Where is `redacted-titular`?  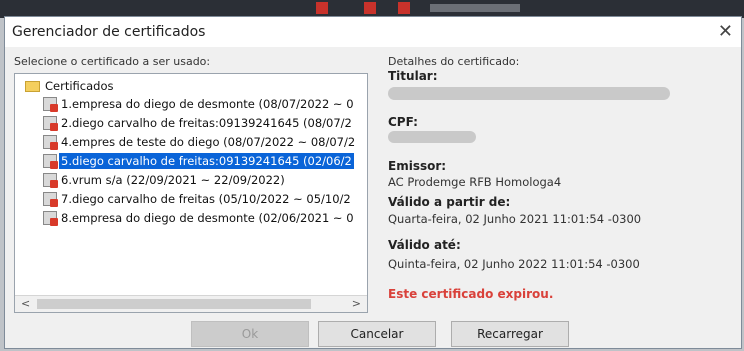
redacted-titular is located at coordinates (529, 93).